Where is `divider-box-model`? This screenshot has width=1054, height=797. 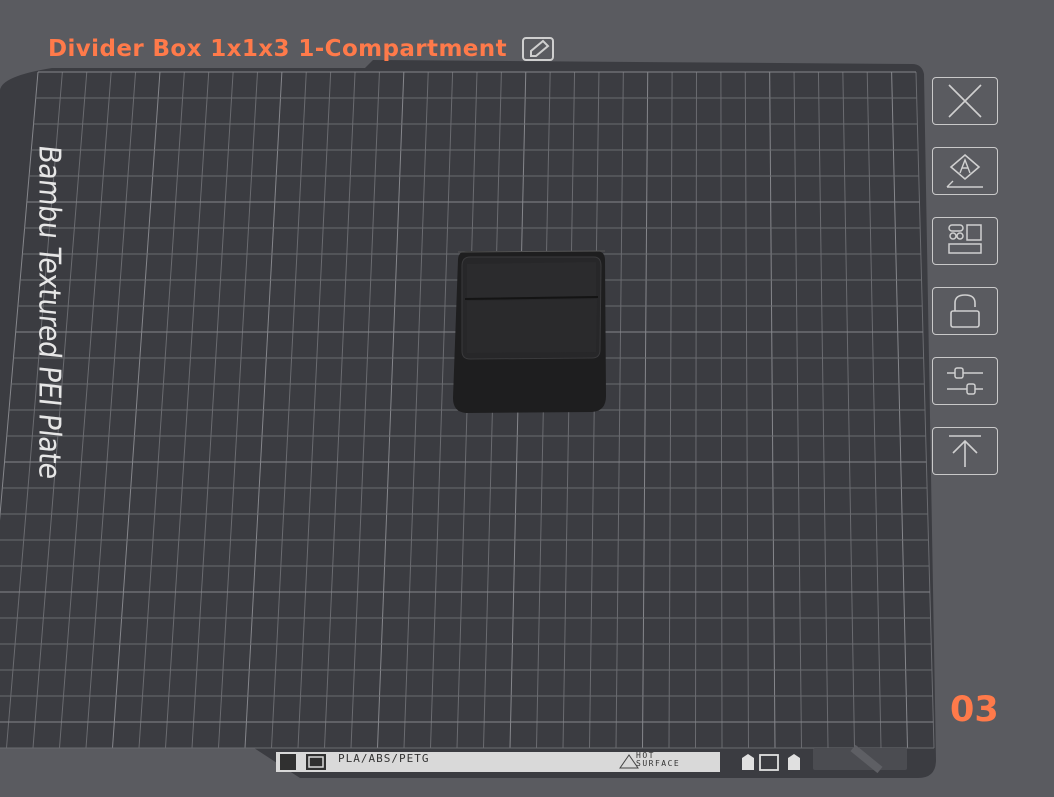 divider-box-model is located at coordinates (529, 331).